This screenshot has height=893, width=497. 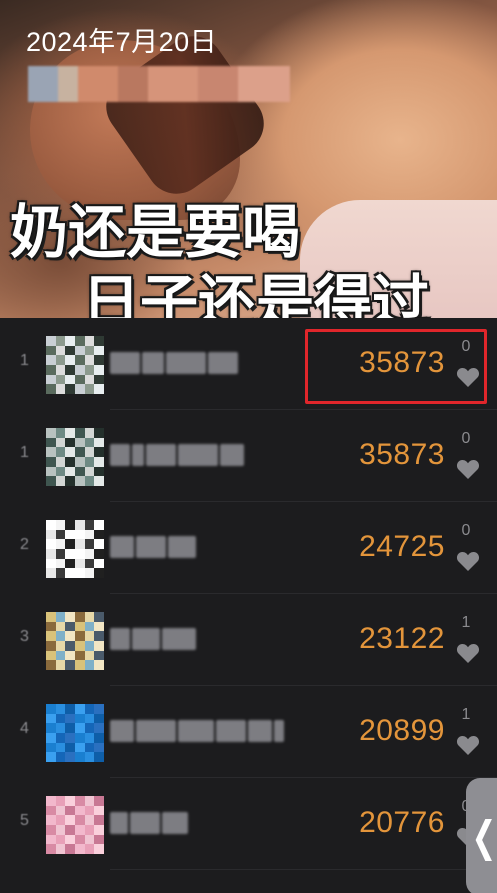 I want to click on rank-number: 3, so click(x=24, y=636).